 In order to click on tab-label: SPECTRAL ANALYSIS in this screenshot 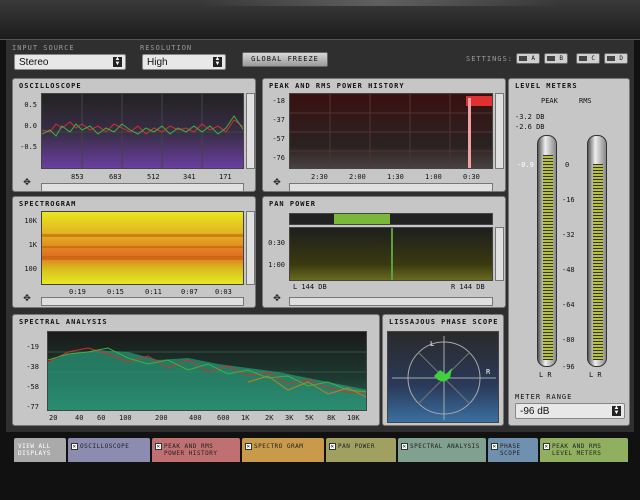, I will do `click(445, 446)`.